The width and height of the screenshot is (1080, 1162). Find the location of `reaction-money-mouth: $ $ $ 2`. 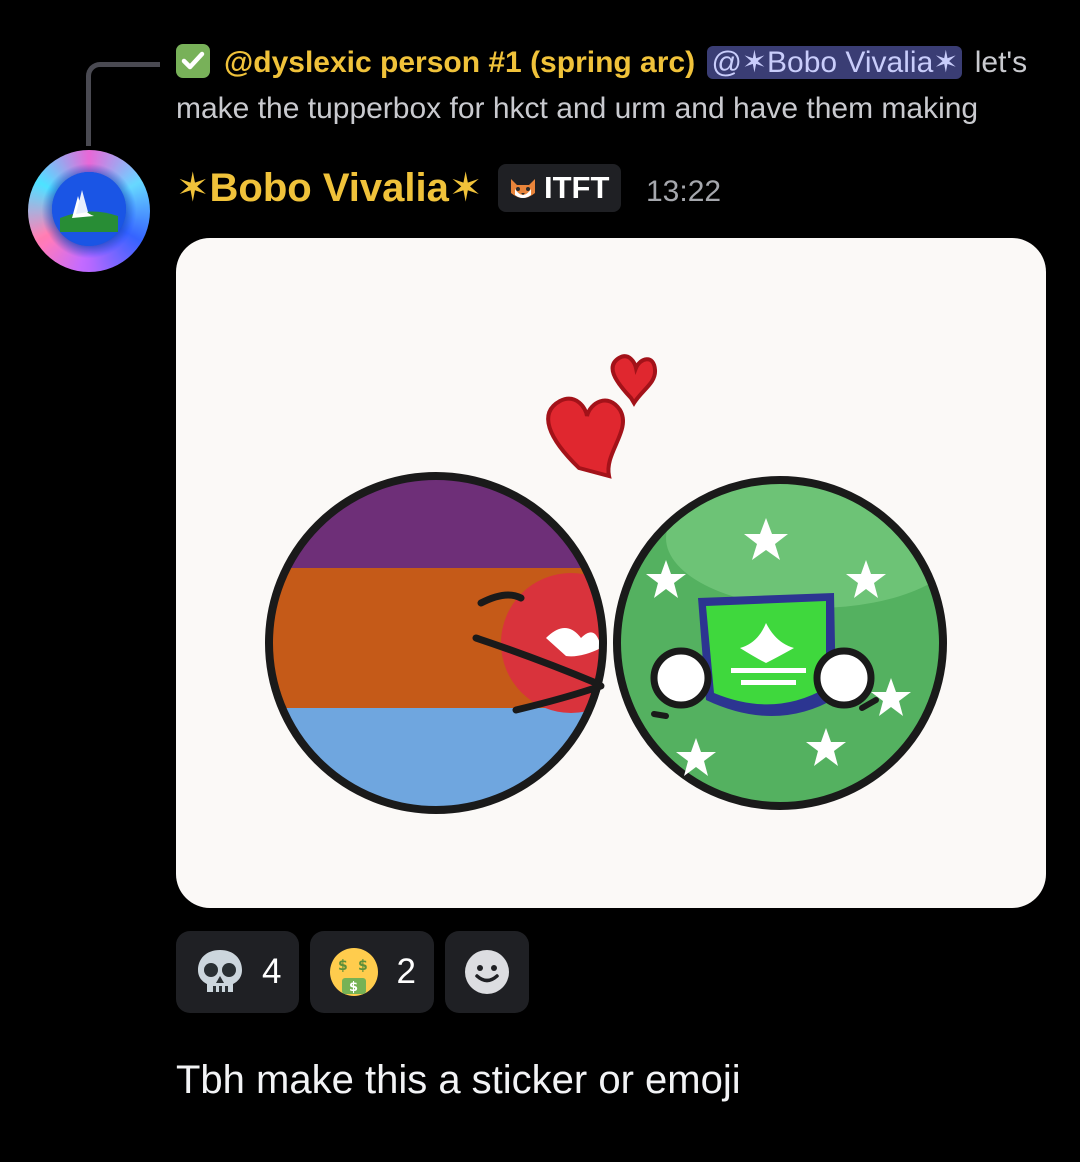

reaction-money-mouth: $ $ $ 2 is located at coordinates (372, 972).